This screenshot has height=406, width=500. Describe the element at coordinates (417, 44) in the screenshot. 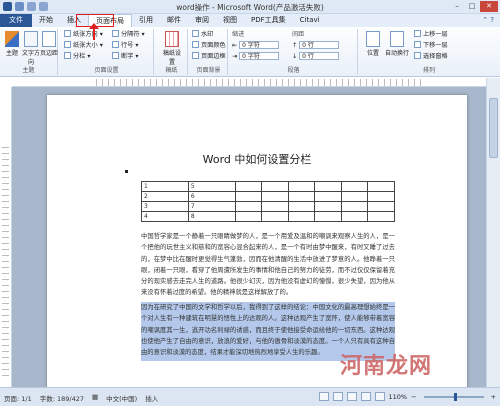

I see `send-backward-icon` at that location.